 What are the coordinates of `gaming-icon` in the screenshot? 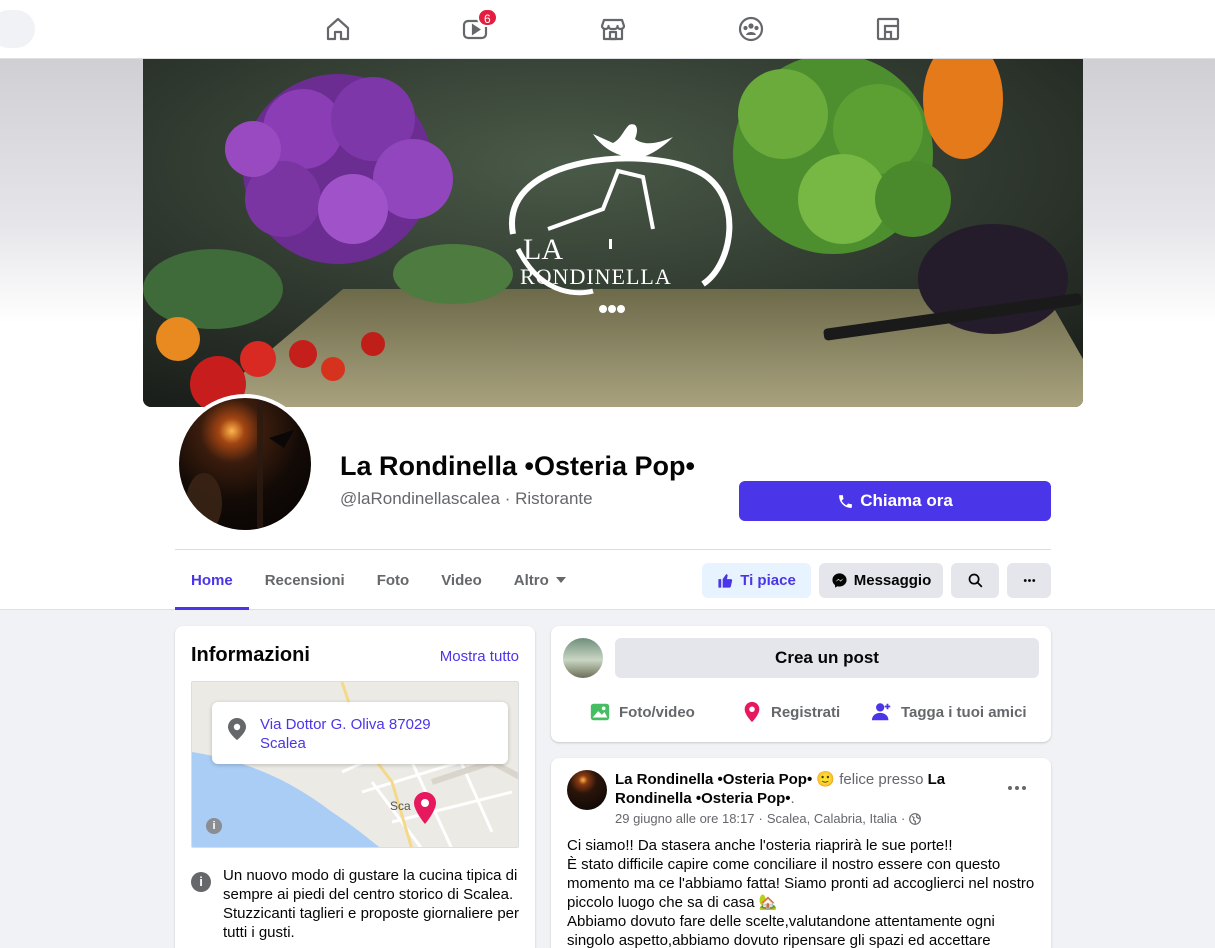 It's located at (888, 29).